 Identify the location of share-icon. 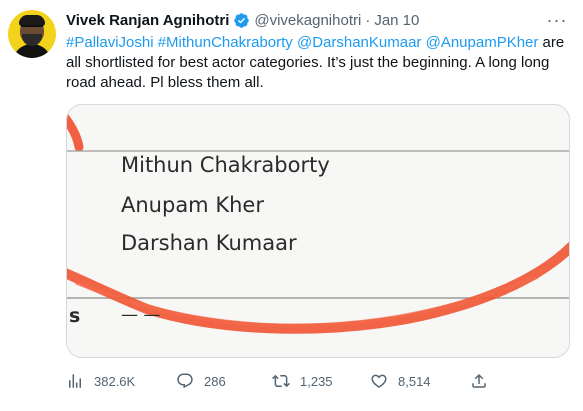
(479, 380).